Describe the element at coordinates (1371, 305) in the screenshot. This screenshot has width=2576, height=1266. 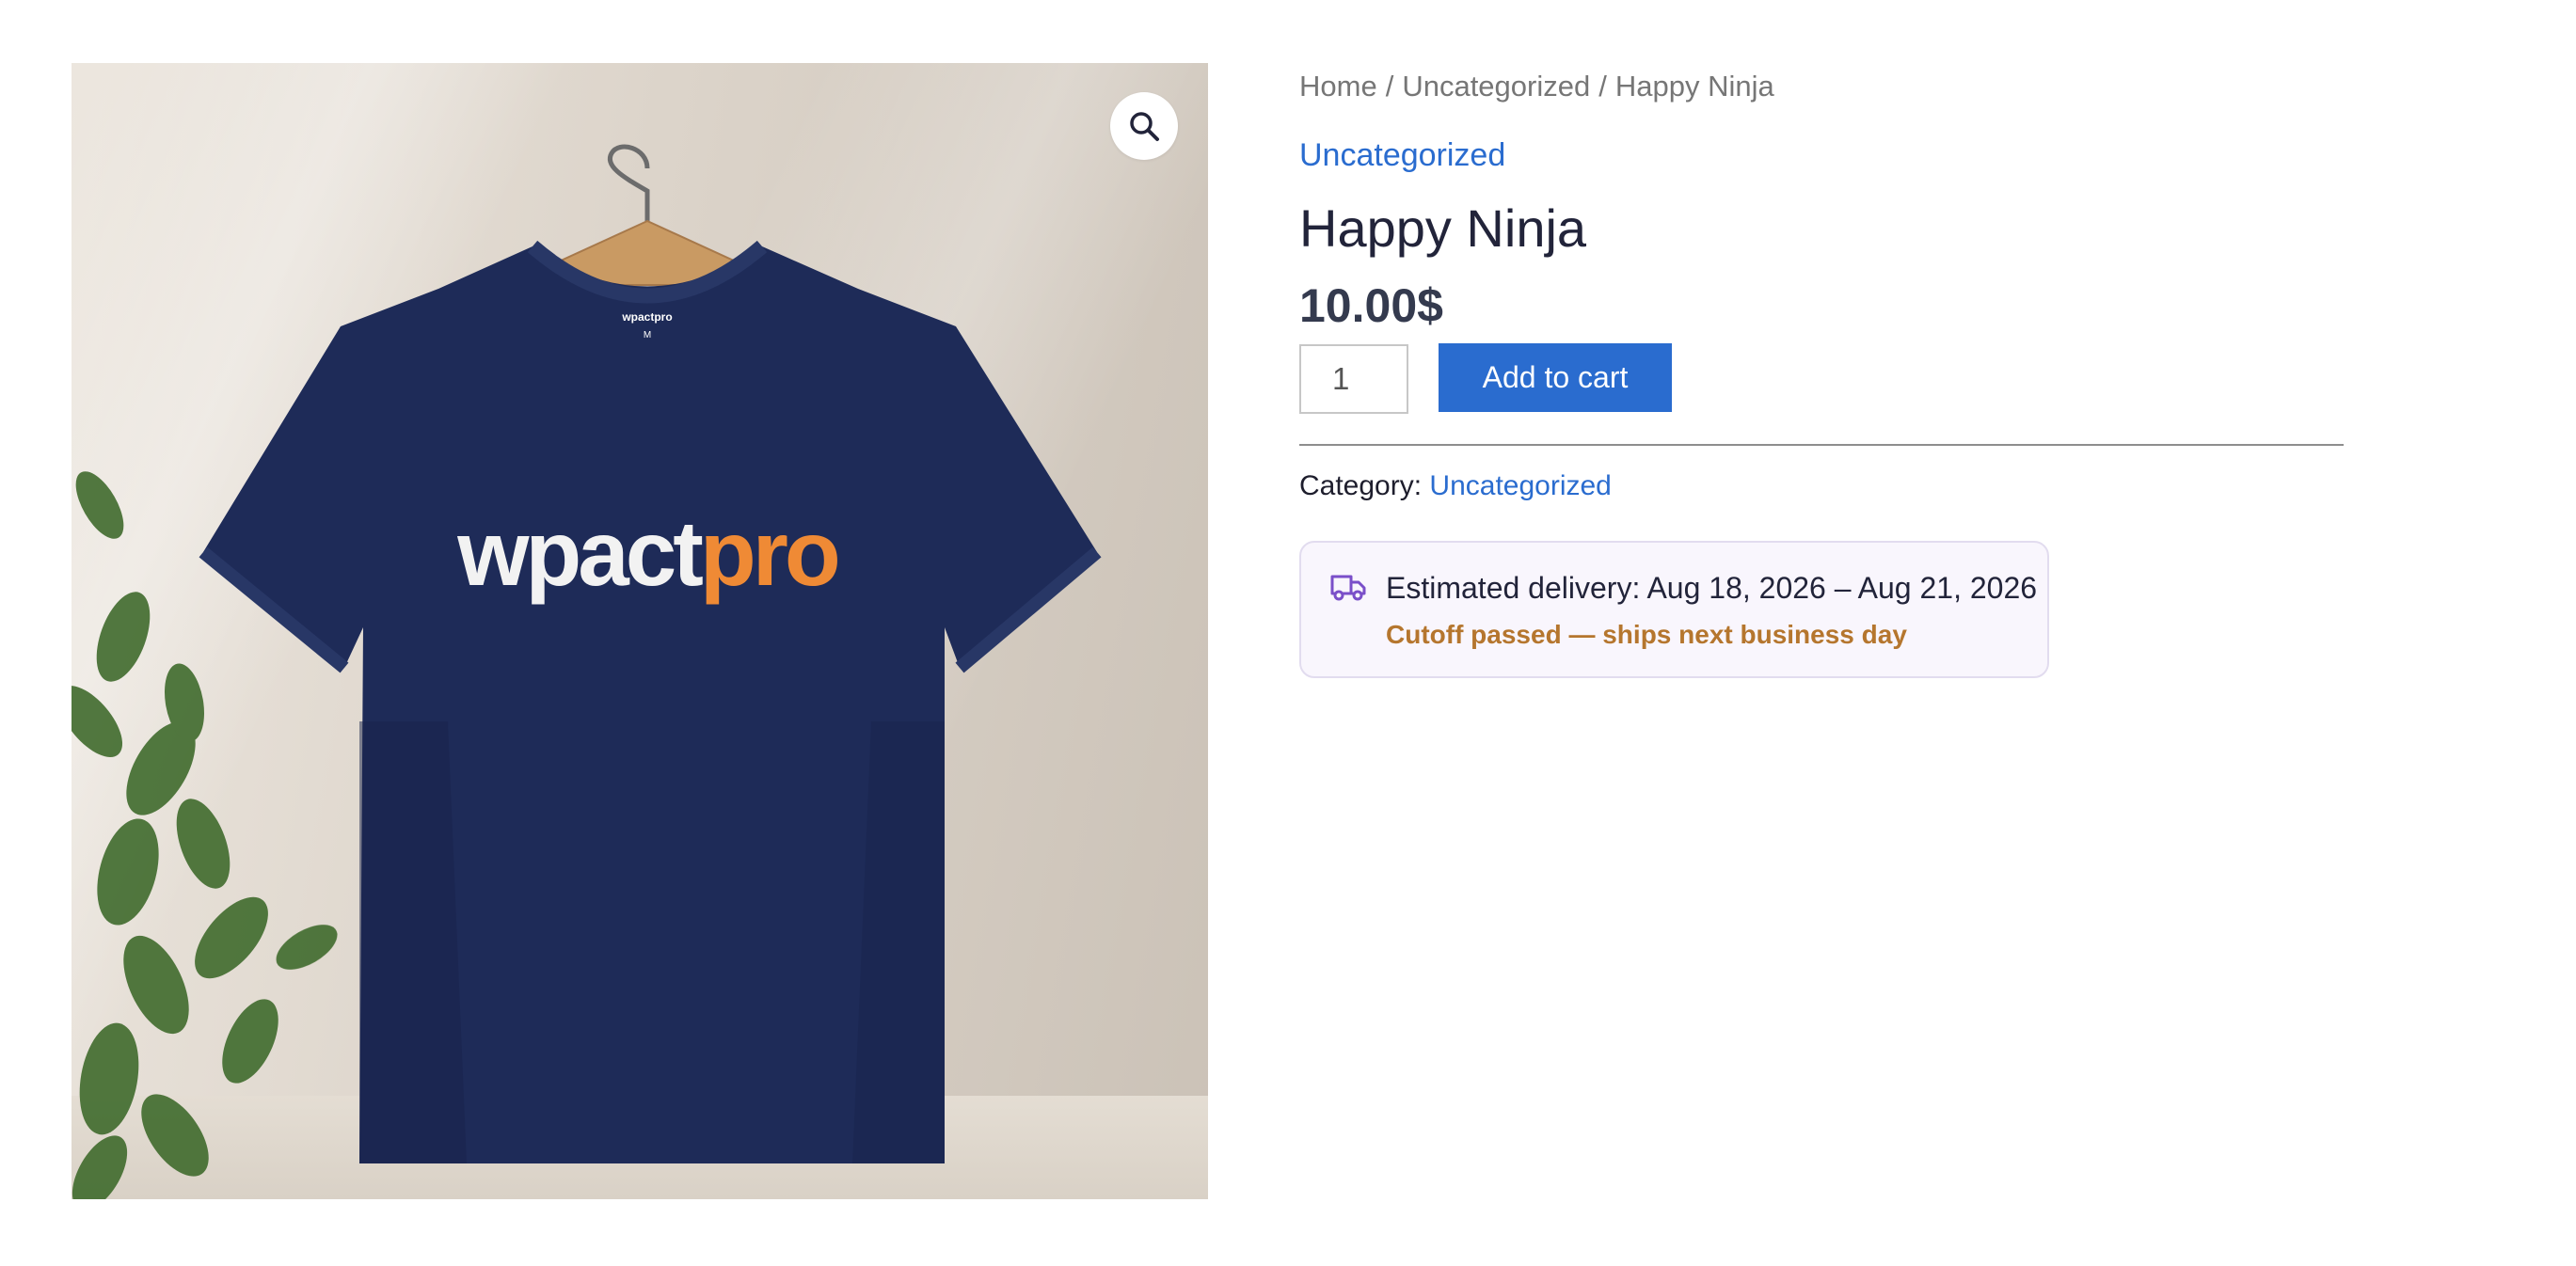
I see `product-price: 10.00$` at that location.